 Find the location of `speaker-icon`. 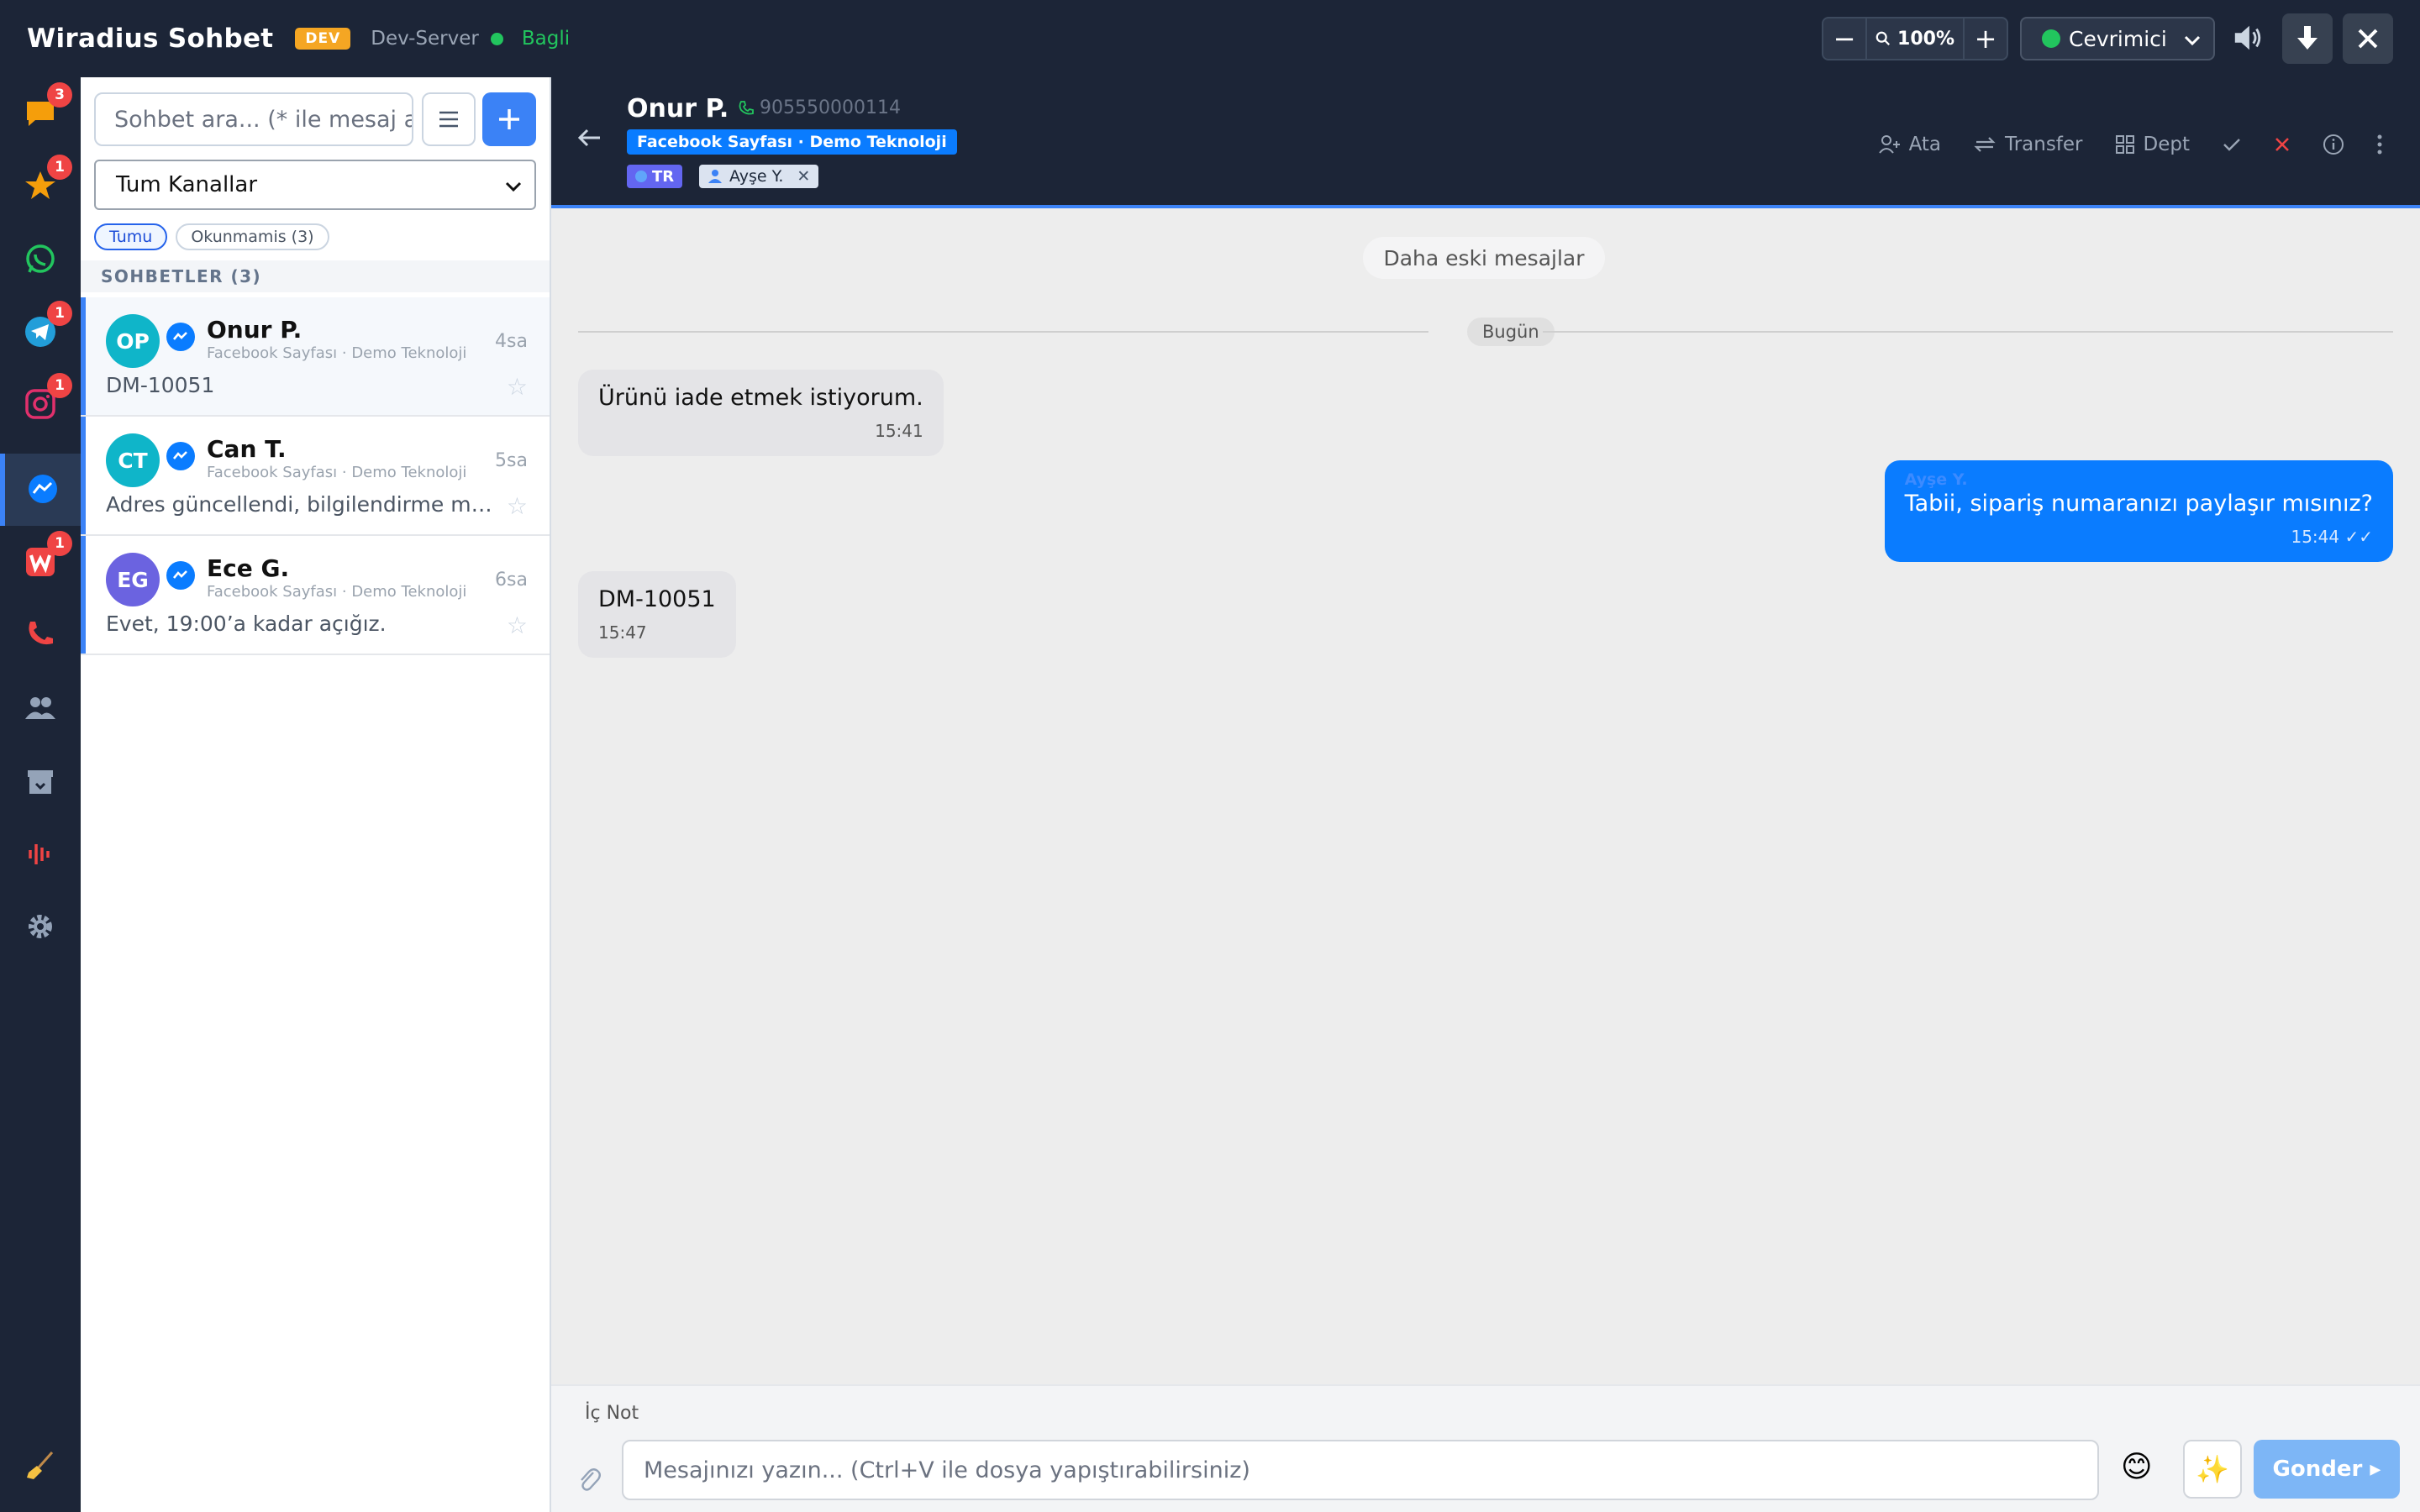

speaker-icon is located at coordinates (2248, 38).